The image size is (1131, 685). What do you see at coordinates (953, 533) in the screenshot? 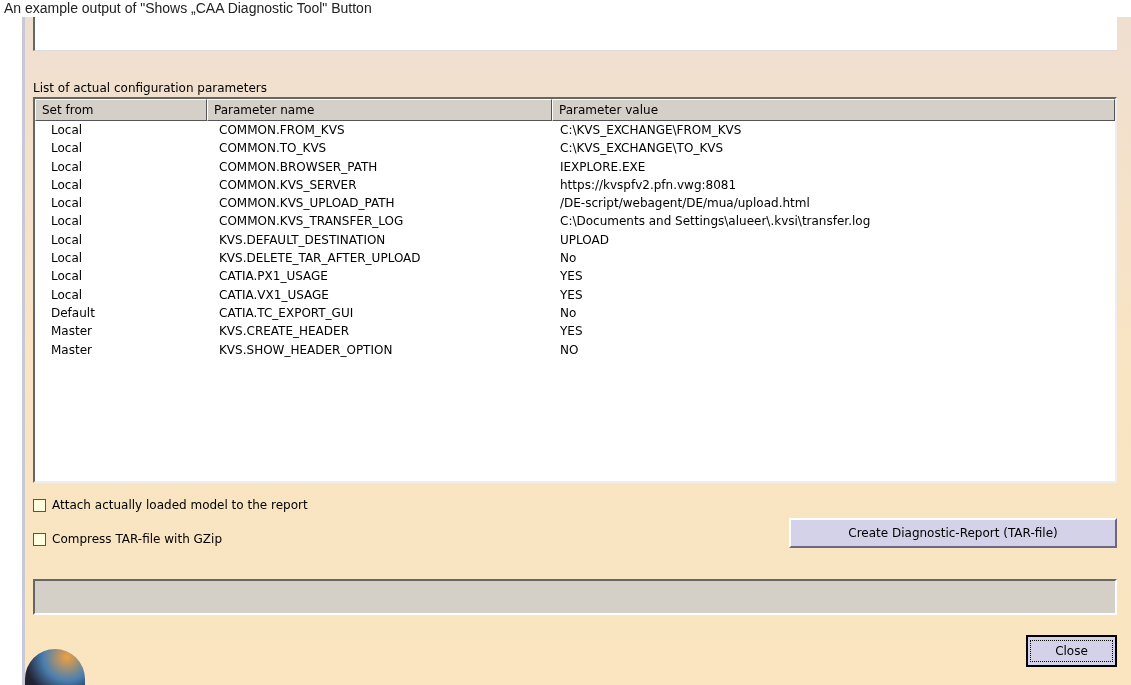
I see `create-report-button: Create Diagnostic-Report (TAR-file)` at bounding box center [953, 533].